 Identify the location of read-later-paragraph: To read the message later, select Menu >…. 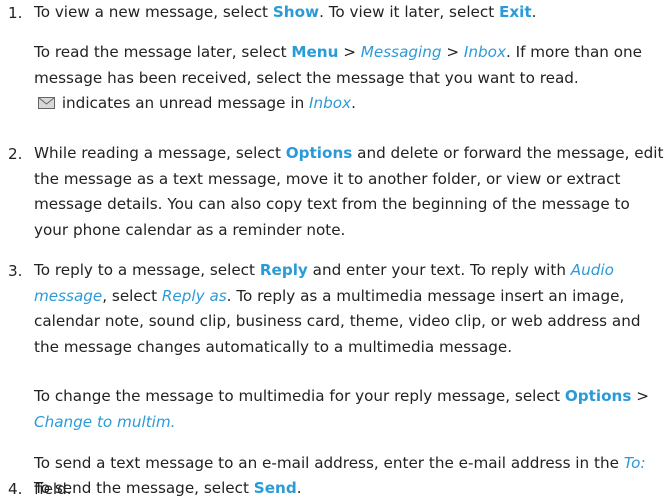
(338, 77).